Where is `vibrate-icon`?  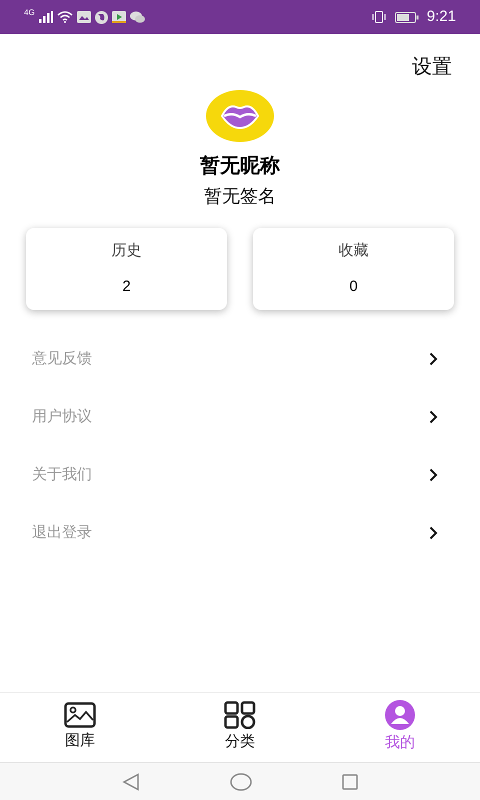 vibrate-icon is located at coordinates (378, 17).